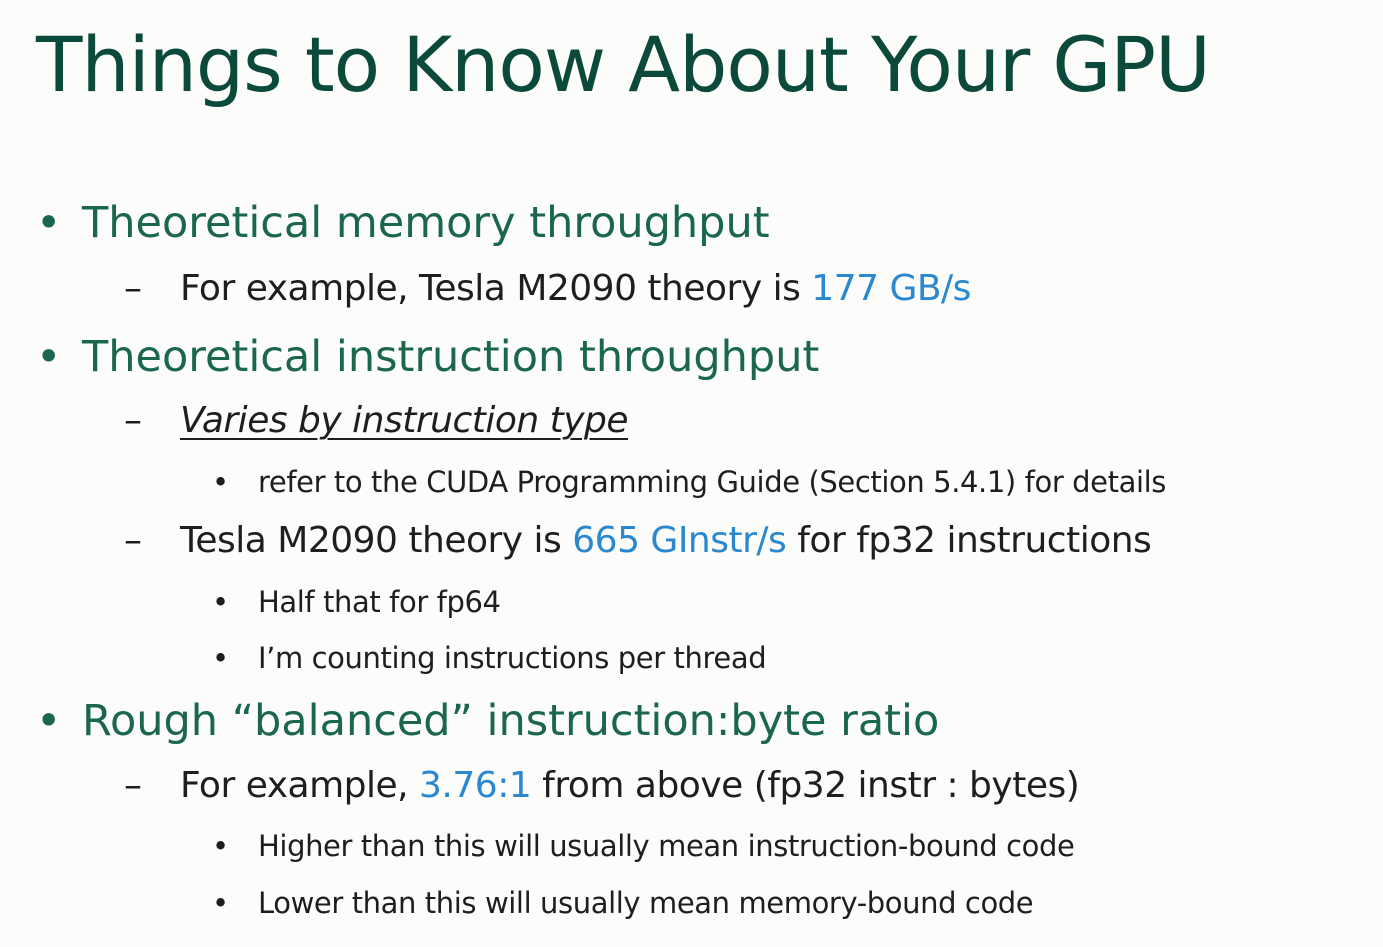 The height and width of the screenshot is (947, 1383). Describe the element at coordinates (496, 288) in the screenshot. I see `bullet-text: For example, Tesla M2090 theory is` at that location.